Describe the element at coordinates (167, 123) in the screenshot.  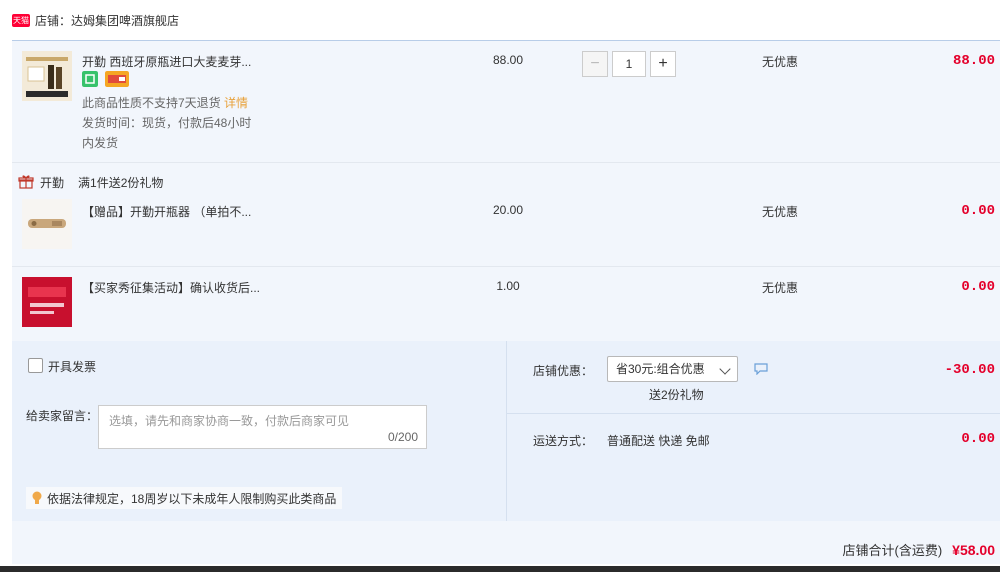
I see `ship-time-line1: 发货时间：现货，付款后48小时` at that location.